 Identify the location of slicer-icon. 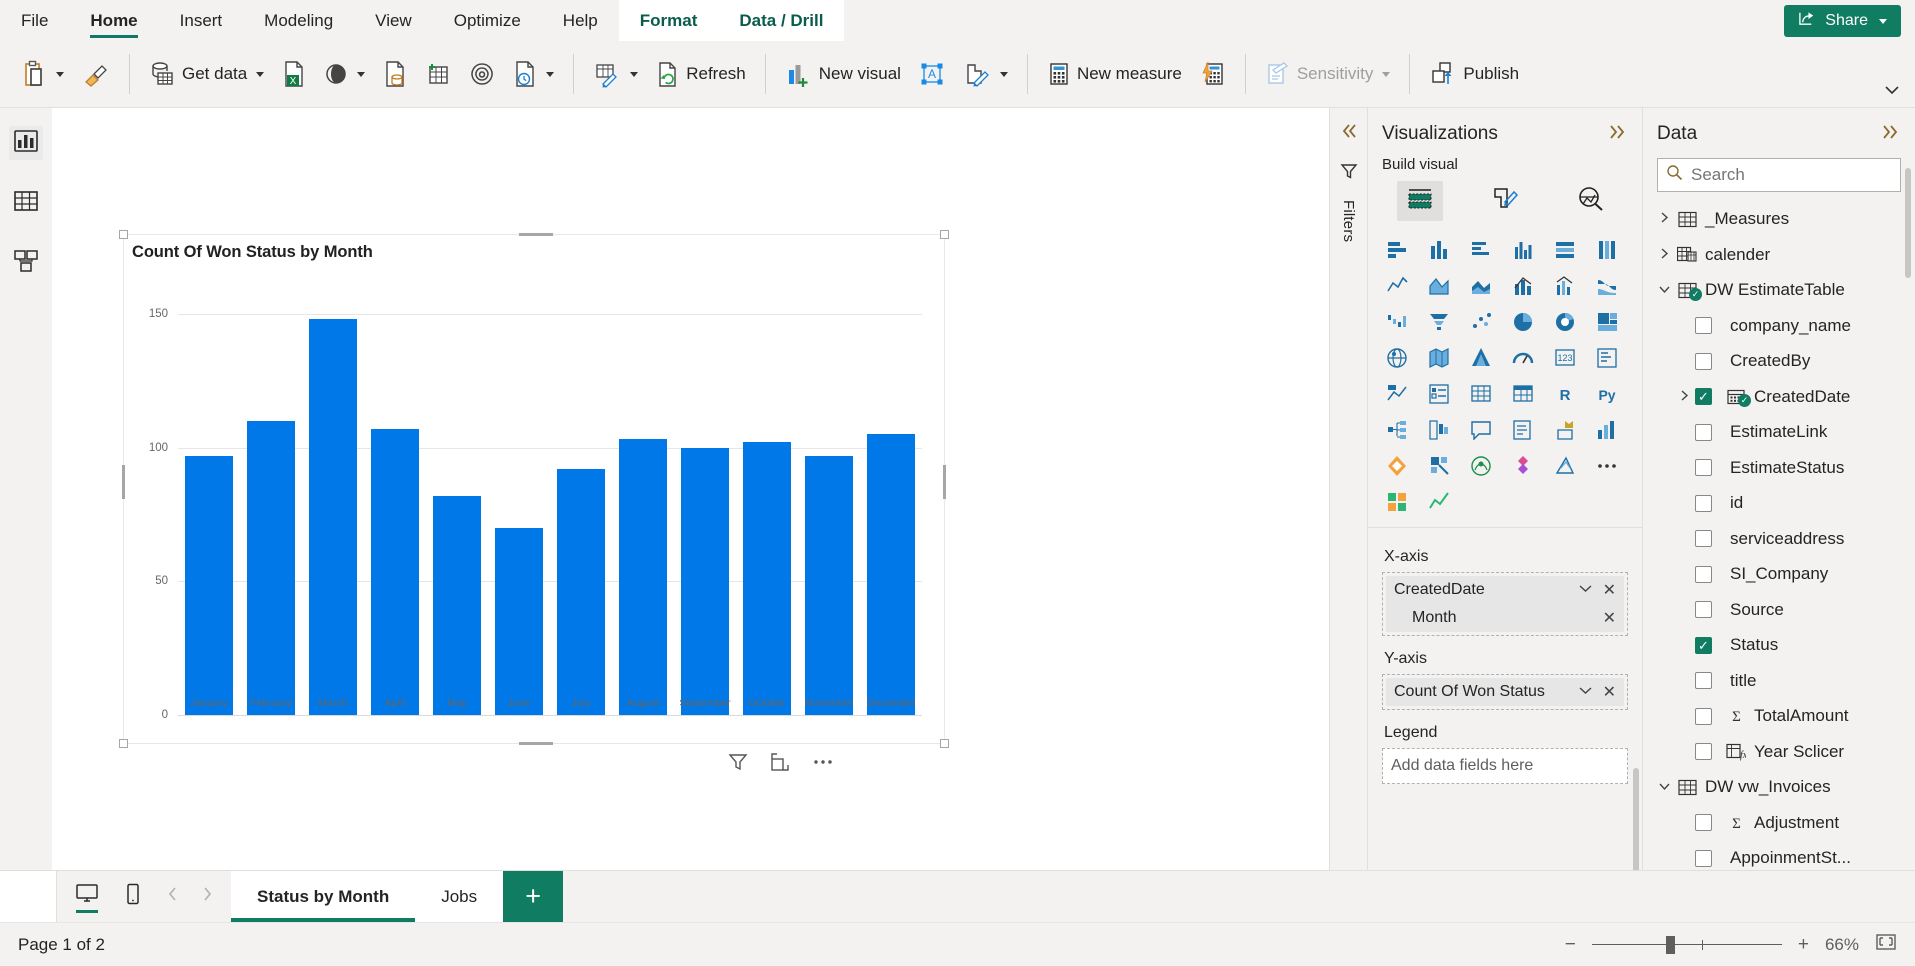
(1438, 392).